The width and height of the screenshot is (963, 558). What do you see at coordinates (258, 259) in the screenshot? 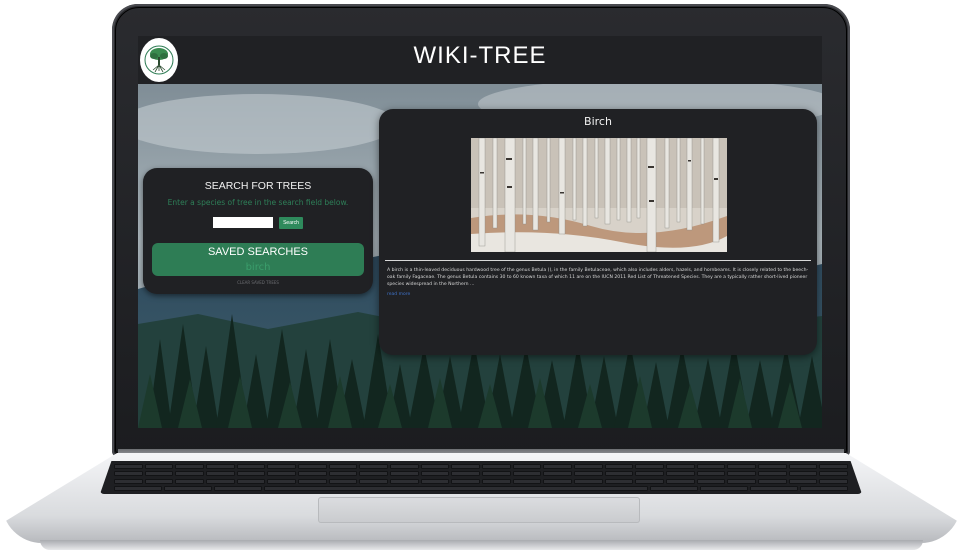
I see `saved-searches-section: SAVED SEARCHES birch` at bounding box center [258, 259].